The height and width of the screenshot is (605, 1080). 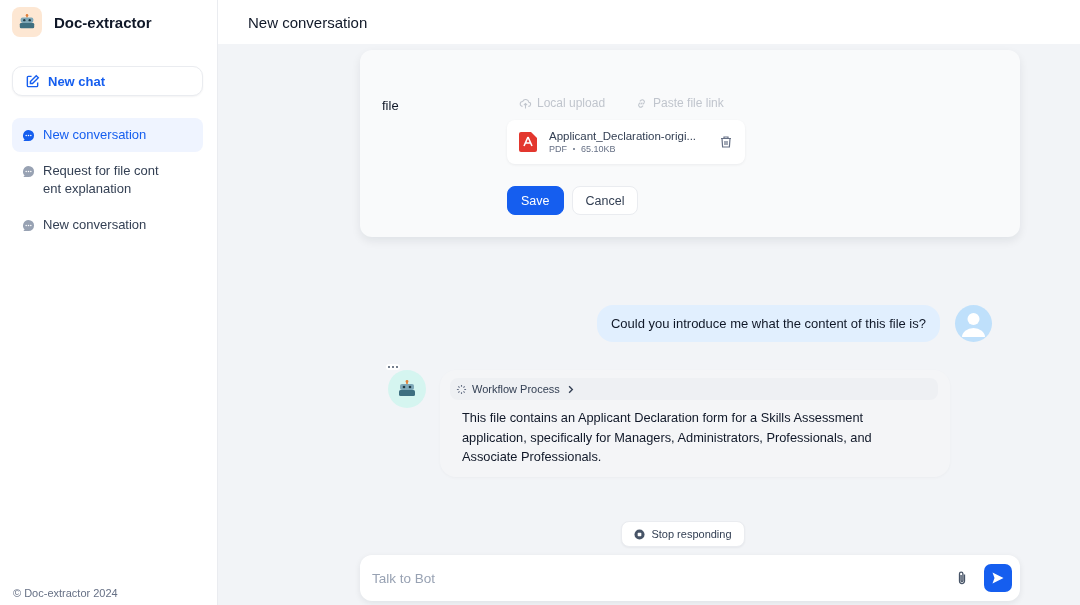 I want to click on send-icon, so click(x=998, y=578).